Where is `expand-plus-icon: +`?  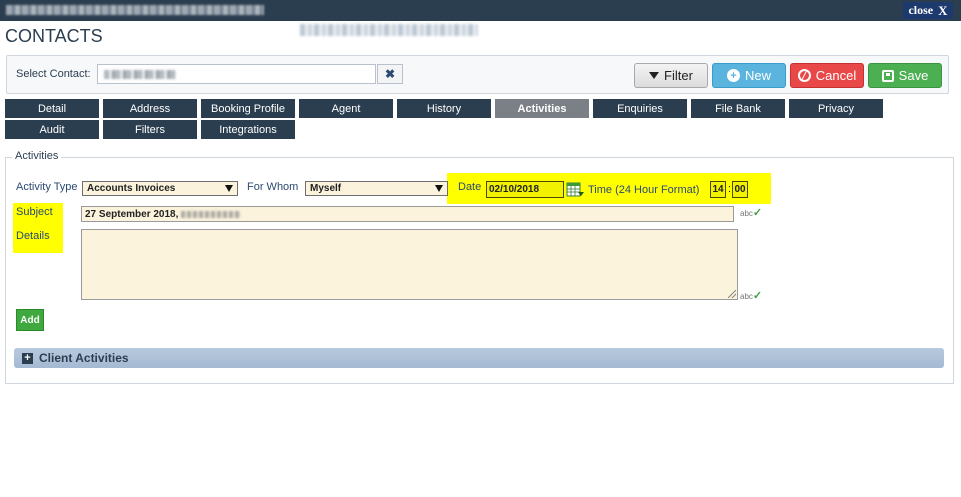 expand-plus-icon: + is located at coordinates (27, 358).